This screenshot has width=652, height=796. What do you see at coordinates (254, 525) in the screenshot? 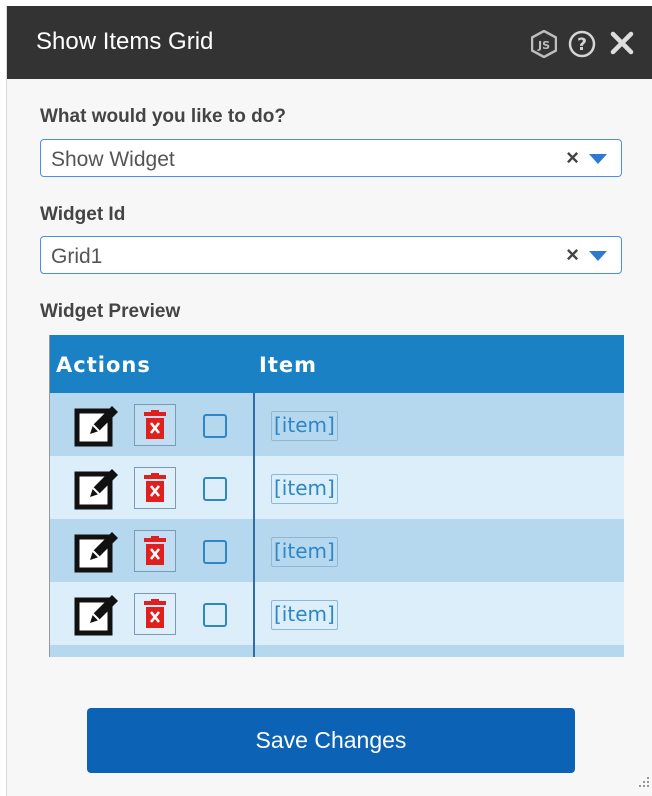
I see `column-divider` at bounding box center [254, 525].